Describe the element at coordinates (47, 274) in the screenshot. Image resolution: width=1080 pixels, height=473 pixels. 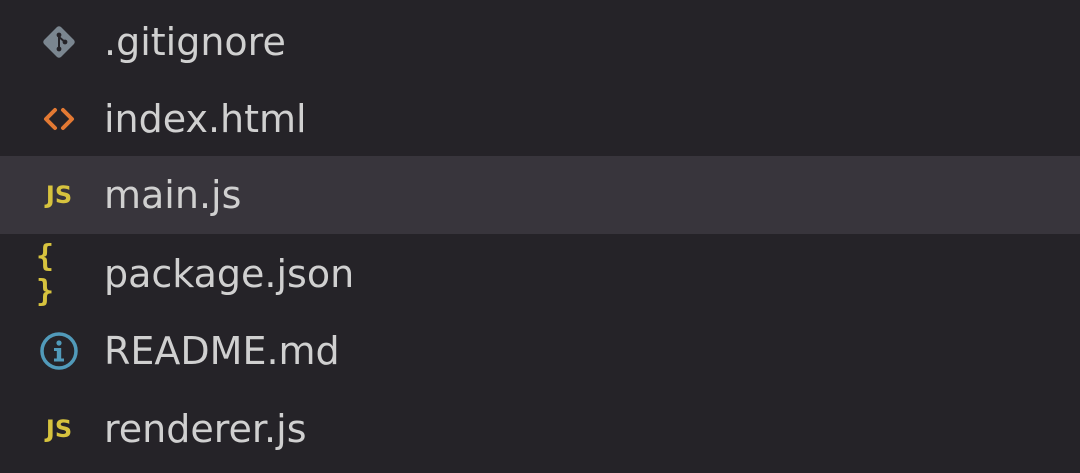
I see `json-braces-icon-label: { }` at that location.